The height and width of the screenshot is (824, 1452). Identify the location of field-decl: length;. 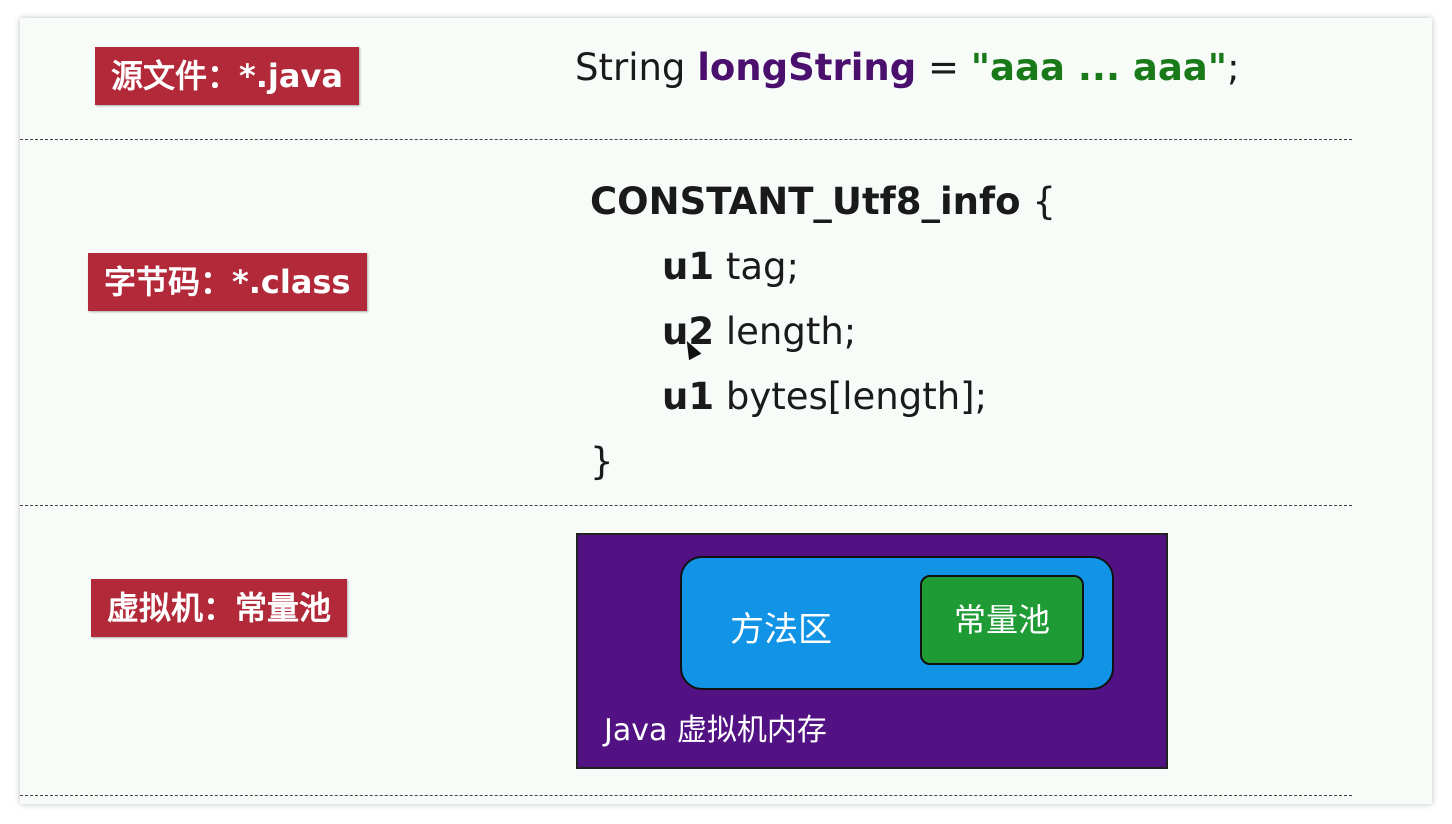
(791, 331).